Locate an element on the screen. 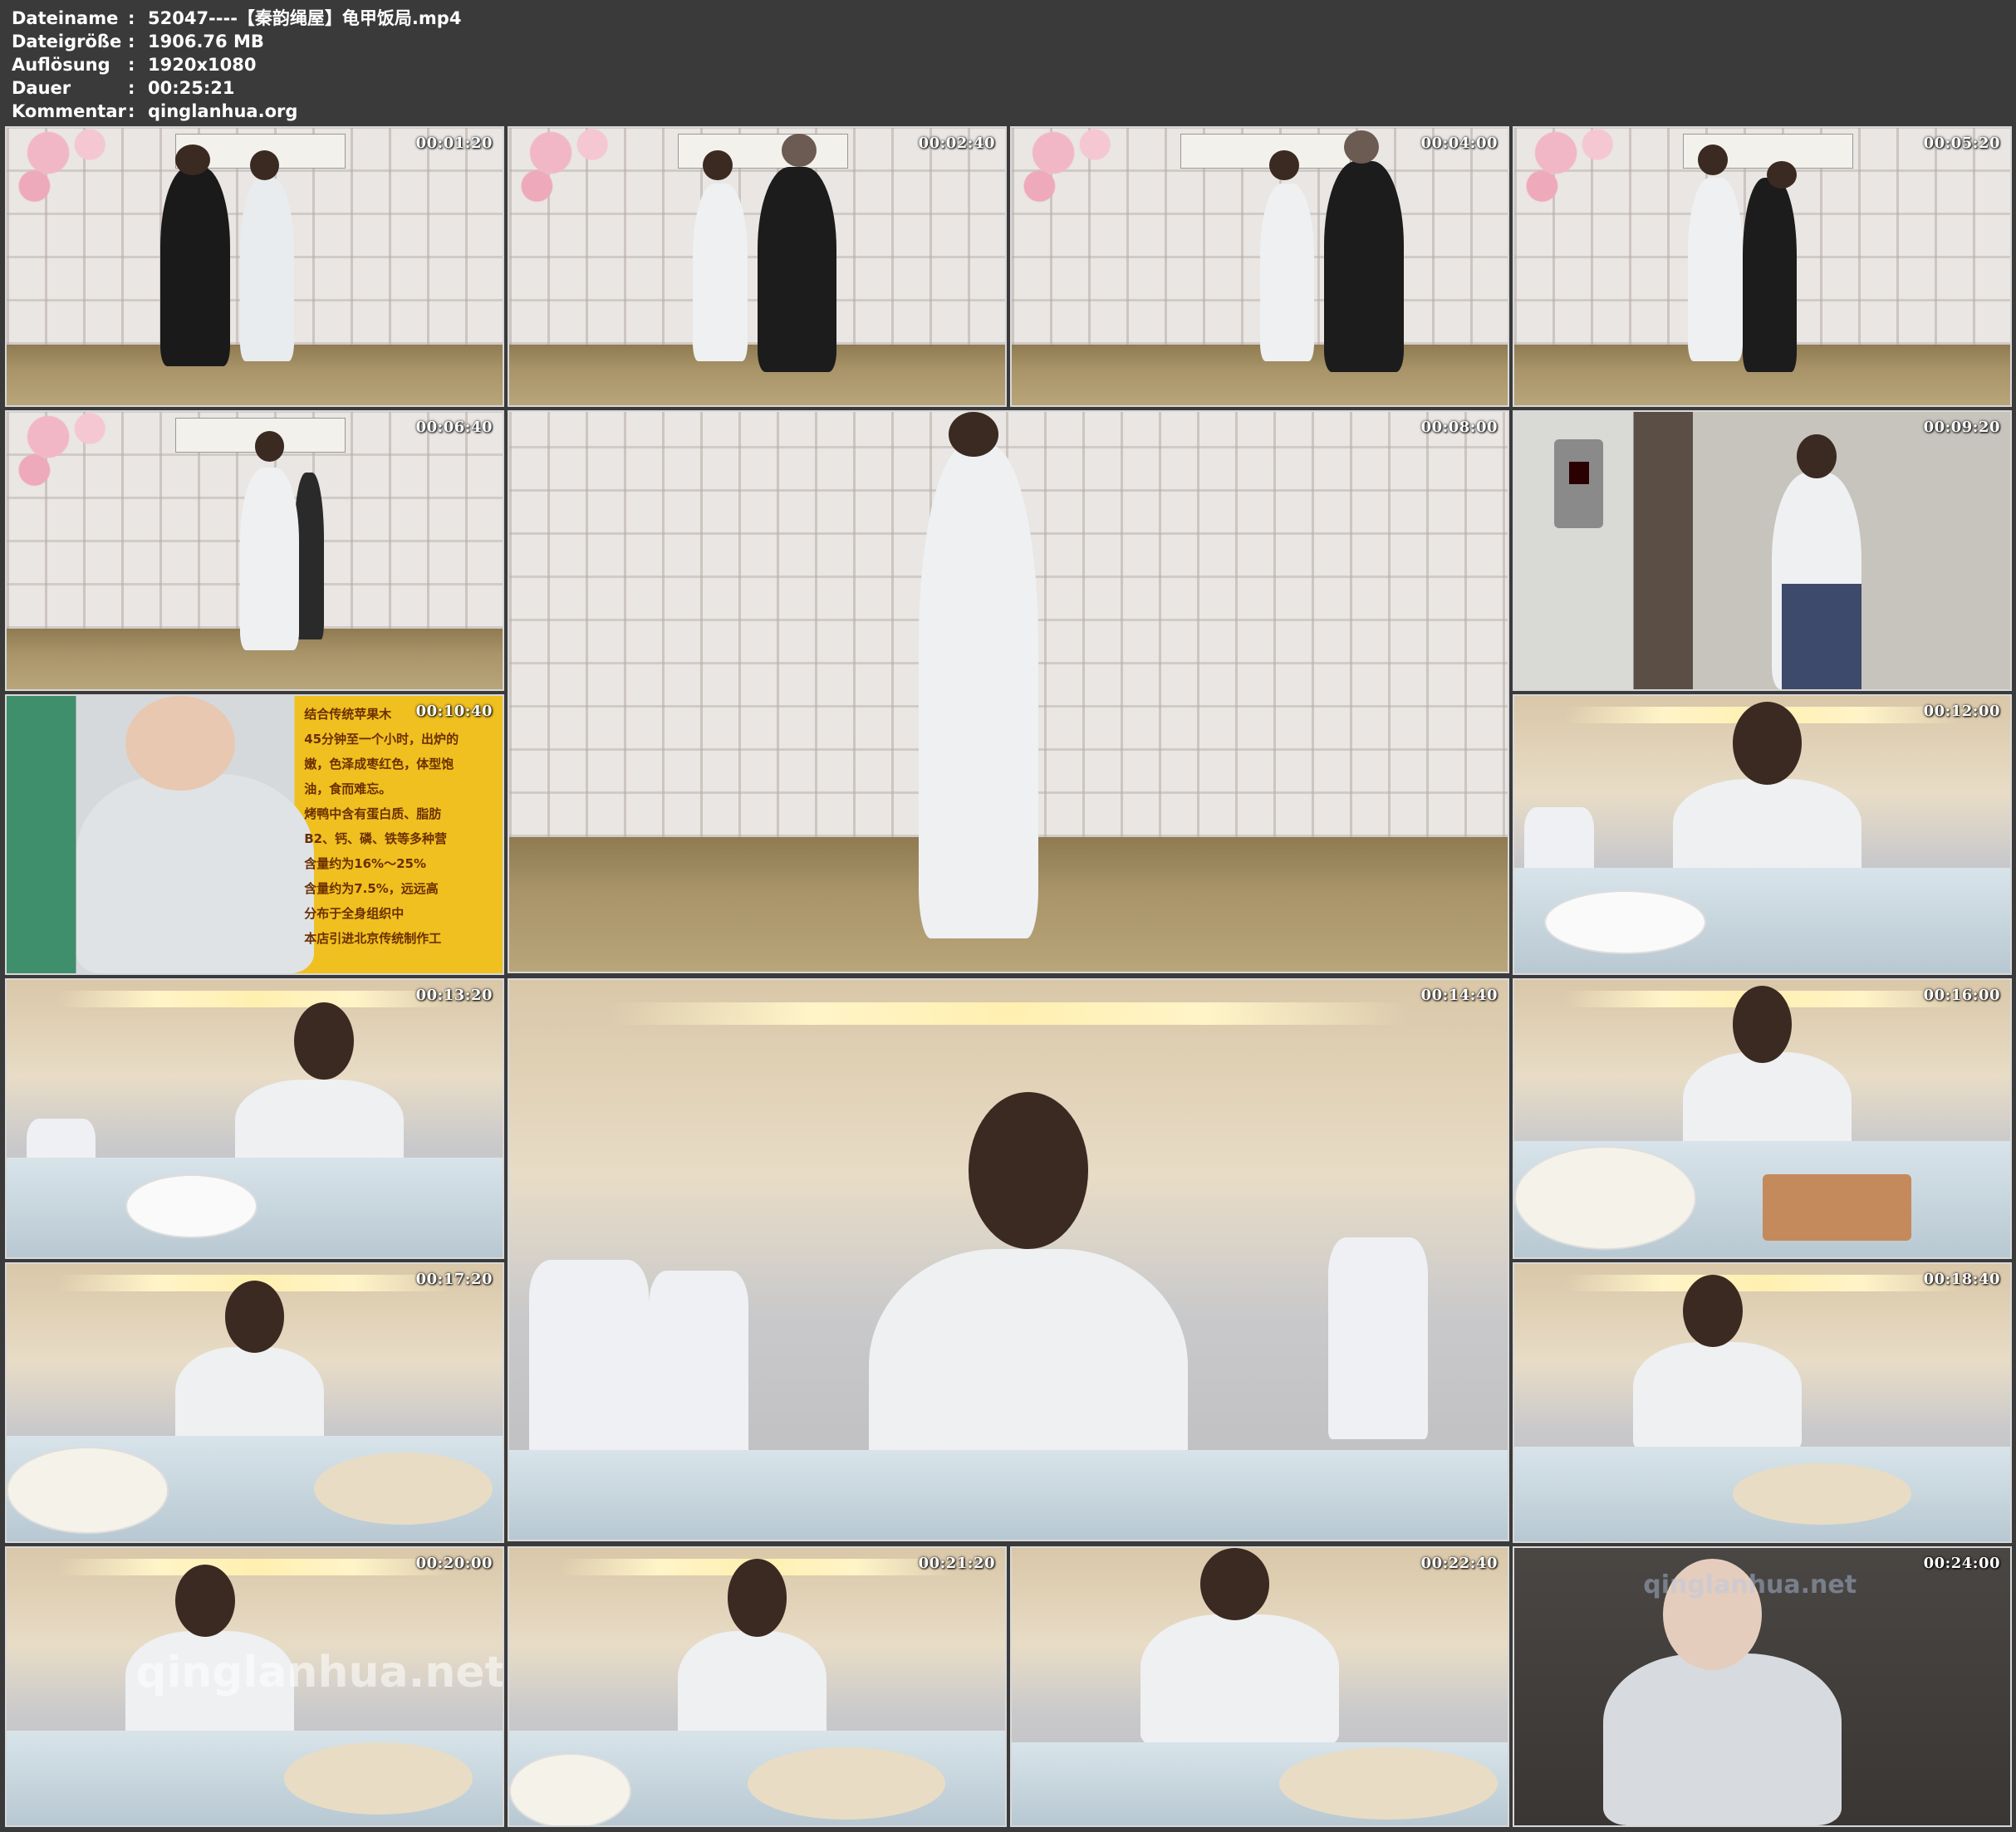 The width and height of the screenshot is (2016, 1832). timestamp: 00:20:00 is located at coordinates (454, 1563).